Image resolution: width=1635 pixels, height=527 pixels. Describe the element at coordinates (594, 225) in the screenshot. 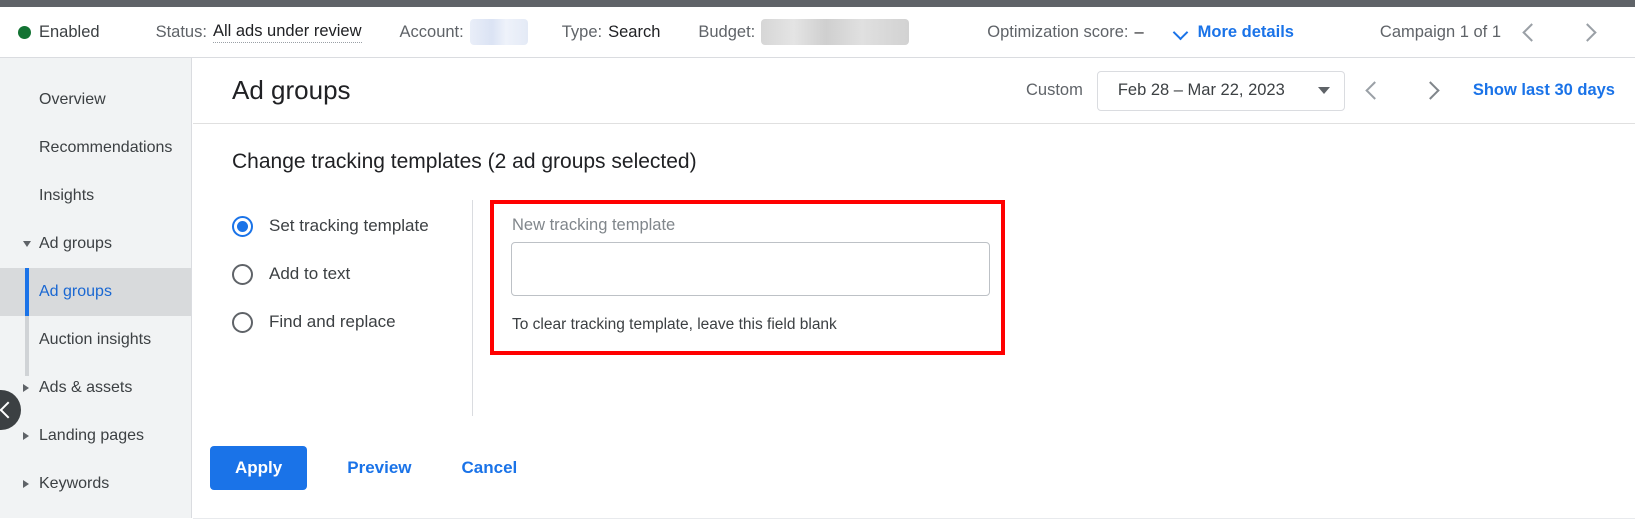

I see `new-tracking-template-label: New tracking template` at that location.